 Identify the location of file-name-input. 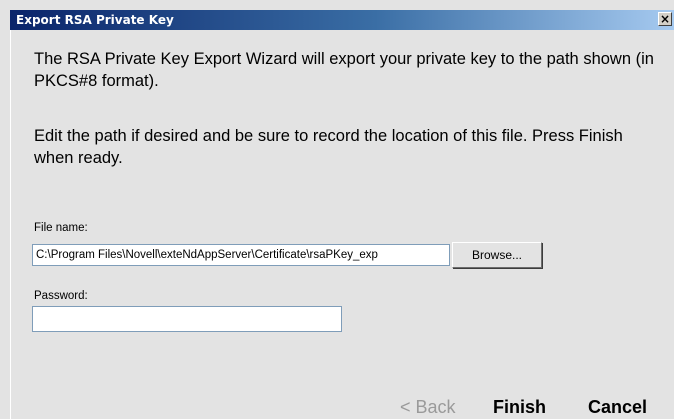
(241, 255).